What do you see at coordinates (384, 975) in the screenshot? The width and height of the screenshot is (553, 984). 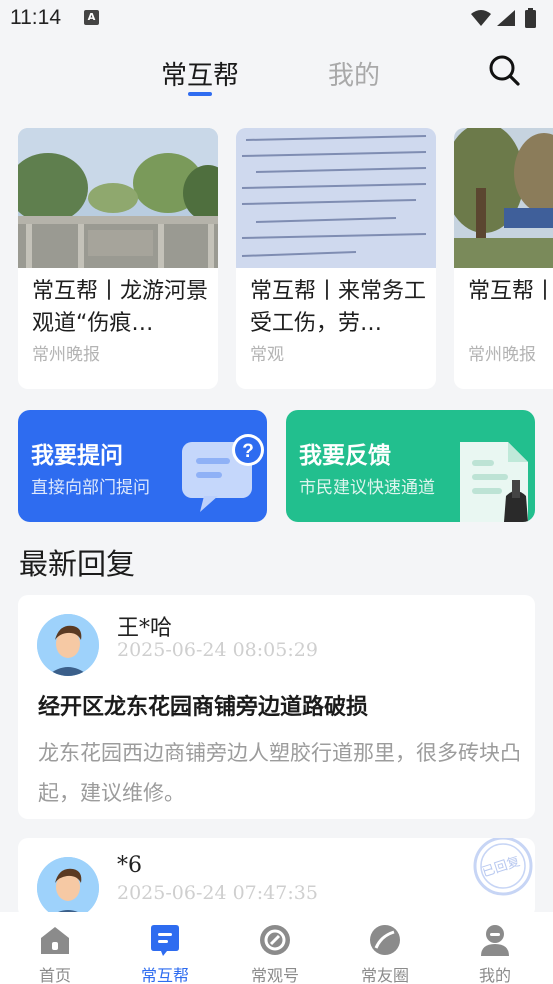 I see `nav-label: 常友圈` at bounding box center [384, 975].